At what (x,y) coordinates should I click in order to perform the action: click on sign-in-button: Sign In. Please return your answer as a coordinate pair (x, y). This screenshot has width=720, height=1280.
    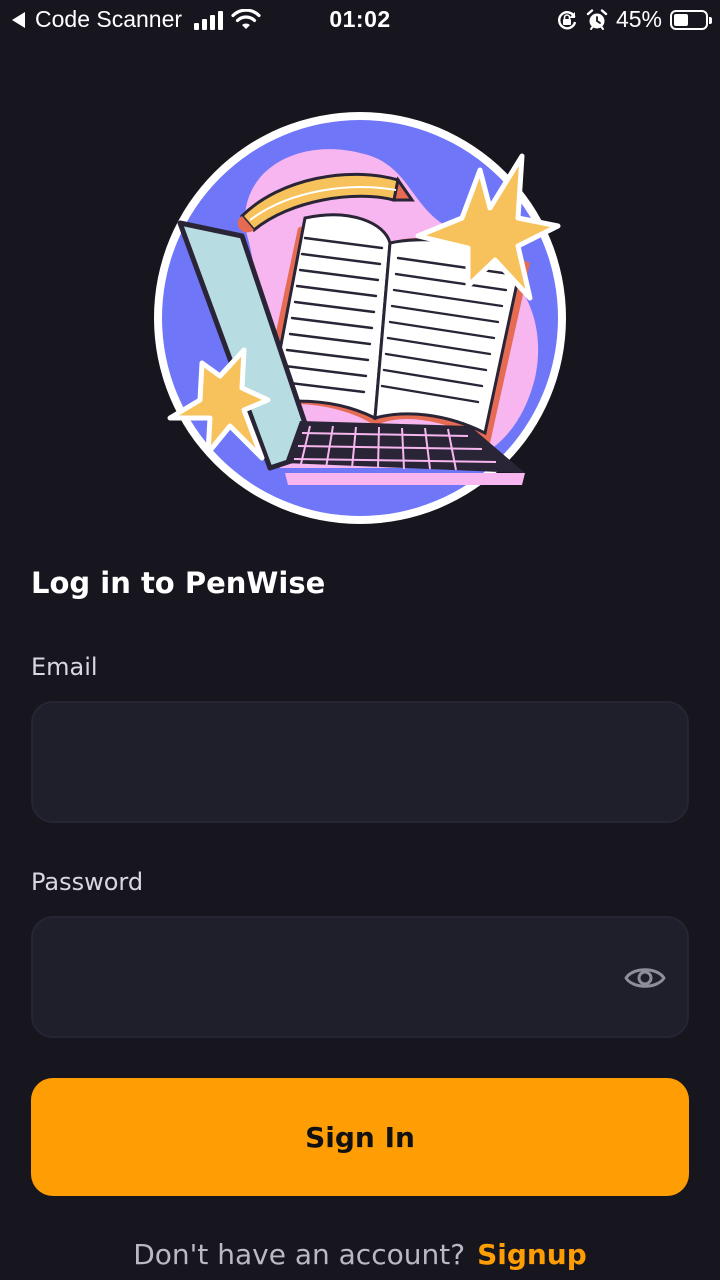
    Looking at the image, I should click on (360, 1137).